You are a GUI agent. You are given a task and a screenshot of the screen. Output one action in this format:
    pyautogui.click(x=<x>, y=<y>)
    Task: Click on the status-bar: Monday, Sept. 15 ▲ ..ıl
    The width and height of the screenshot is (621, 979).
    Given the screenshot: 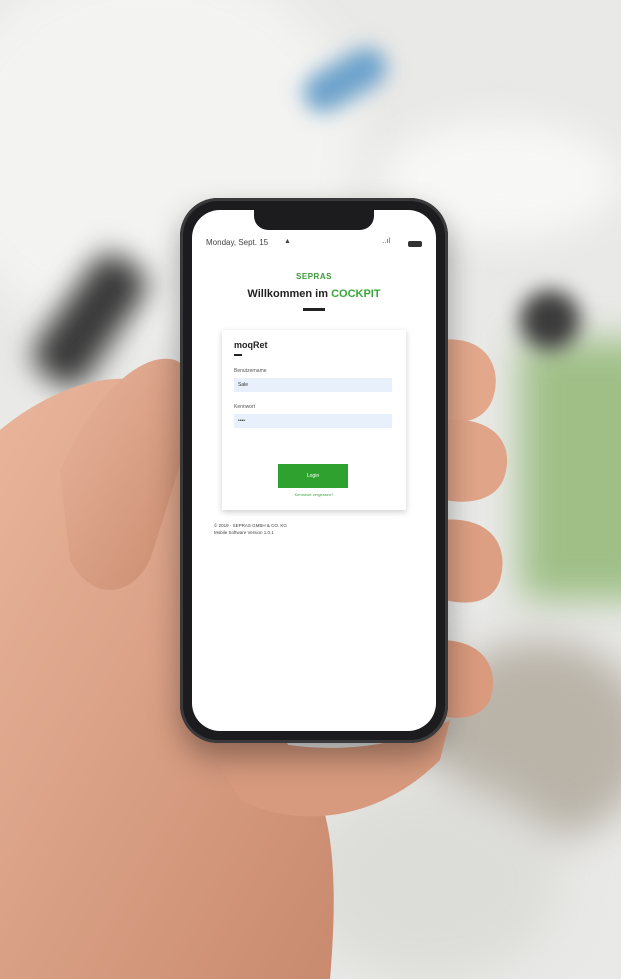 What is the action you would take?
    pyautogui.click(x=314, y=245)
    